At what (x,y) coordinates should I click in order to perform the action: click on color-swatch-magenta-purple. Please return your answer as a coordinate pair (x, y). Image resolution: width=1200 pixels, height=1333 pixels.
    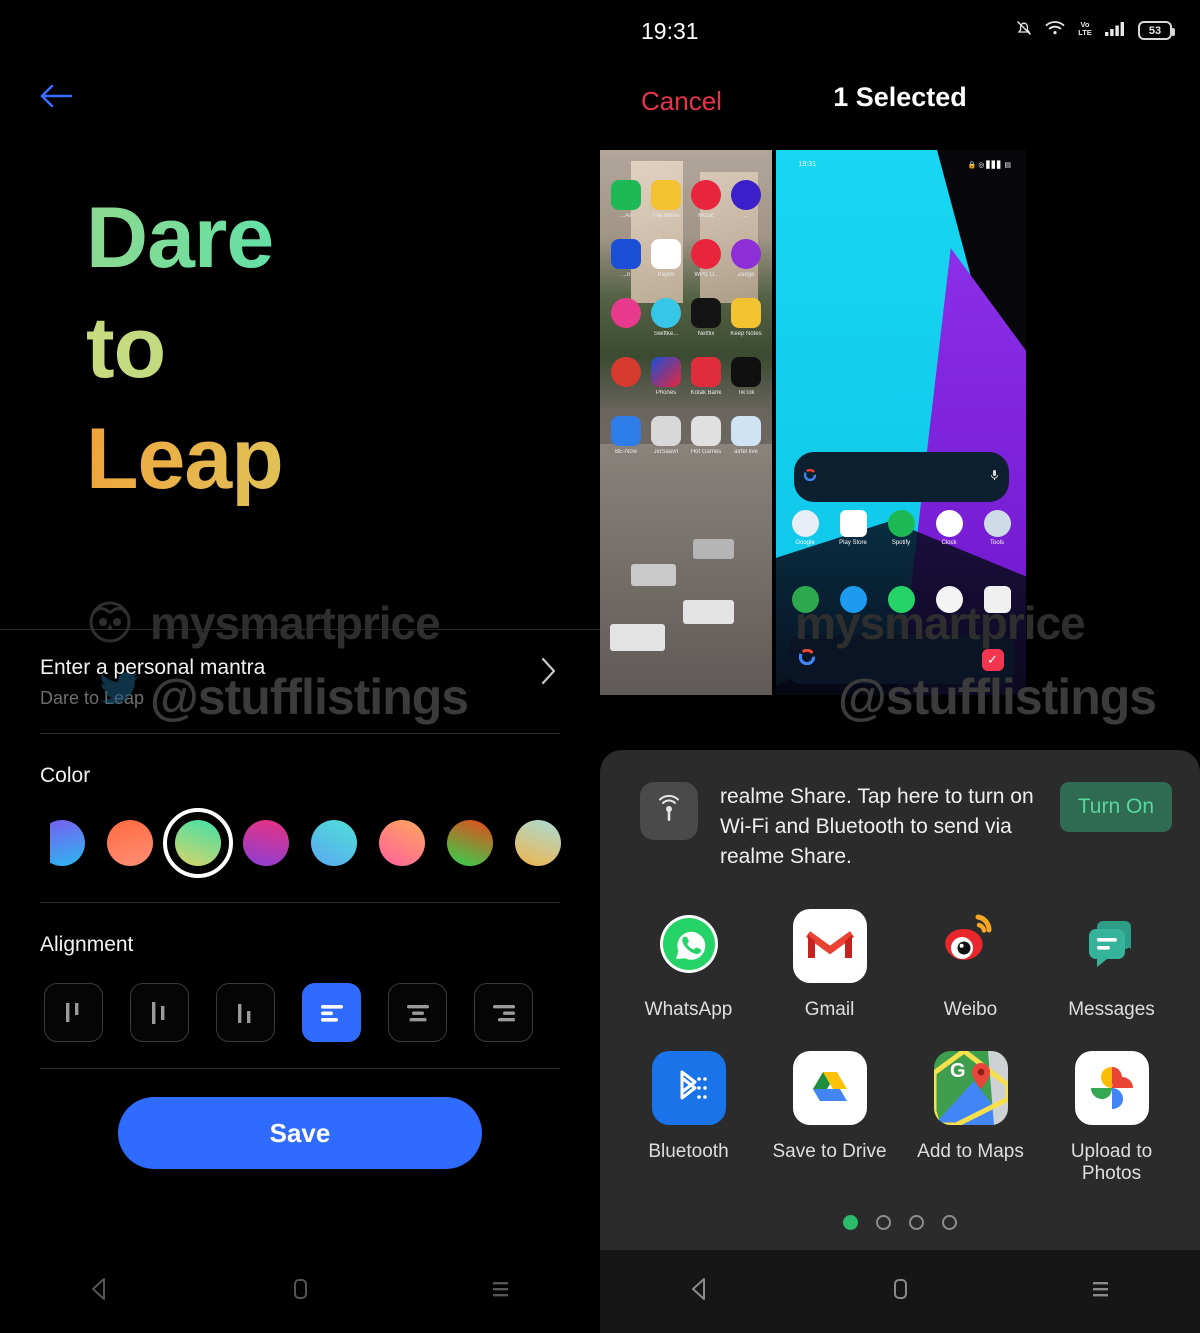
    Looking at the image, I should click on (266, 843).